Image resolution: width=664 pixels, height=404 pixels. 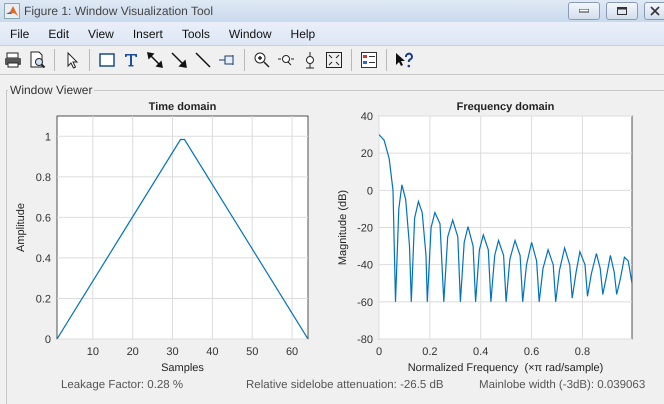 What do you see at coordinates (21, 227) in the screenshot?
I see `axis-label: Amplitude` at bounding box center [21, 227].